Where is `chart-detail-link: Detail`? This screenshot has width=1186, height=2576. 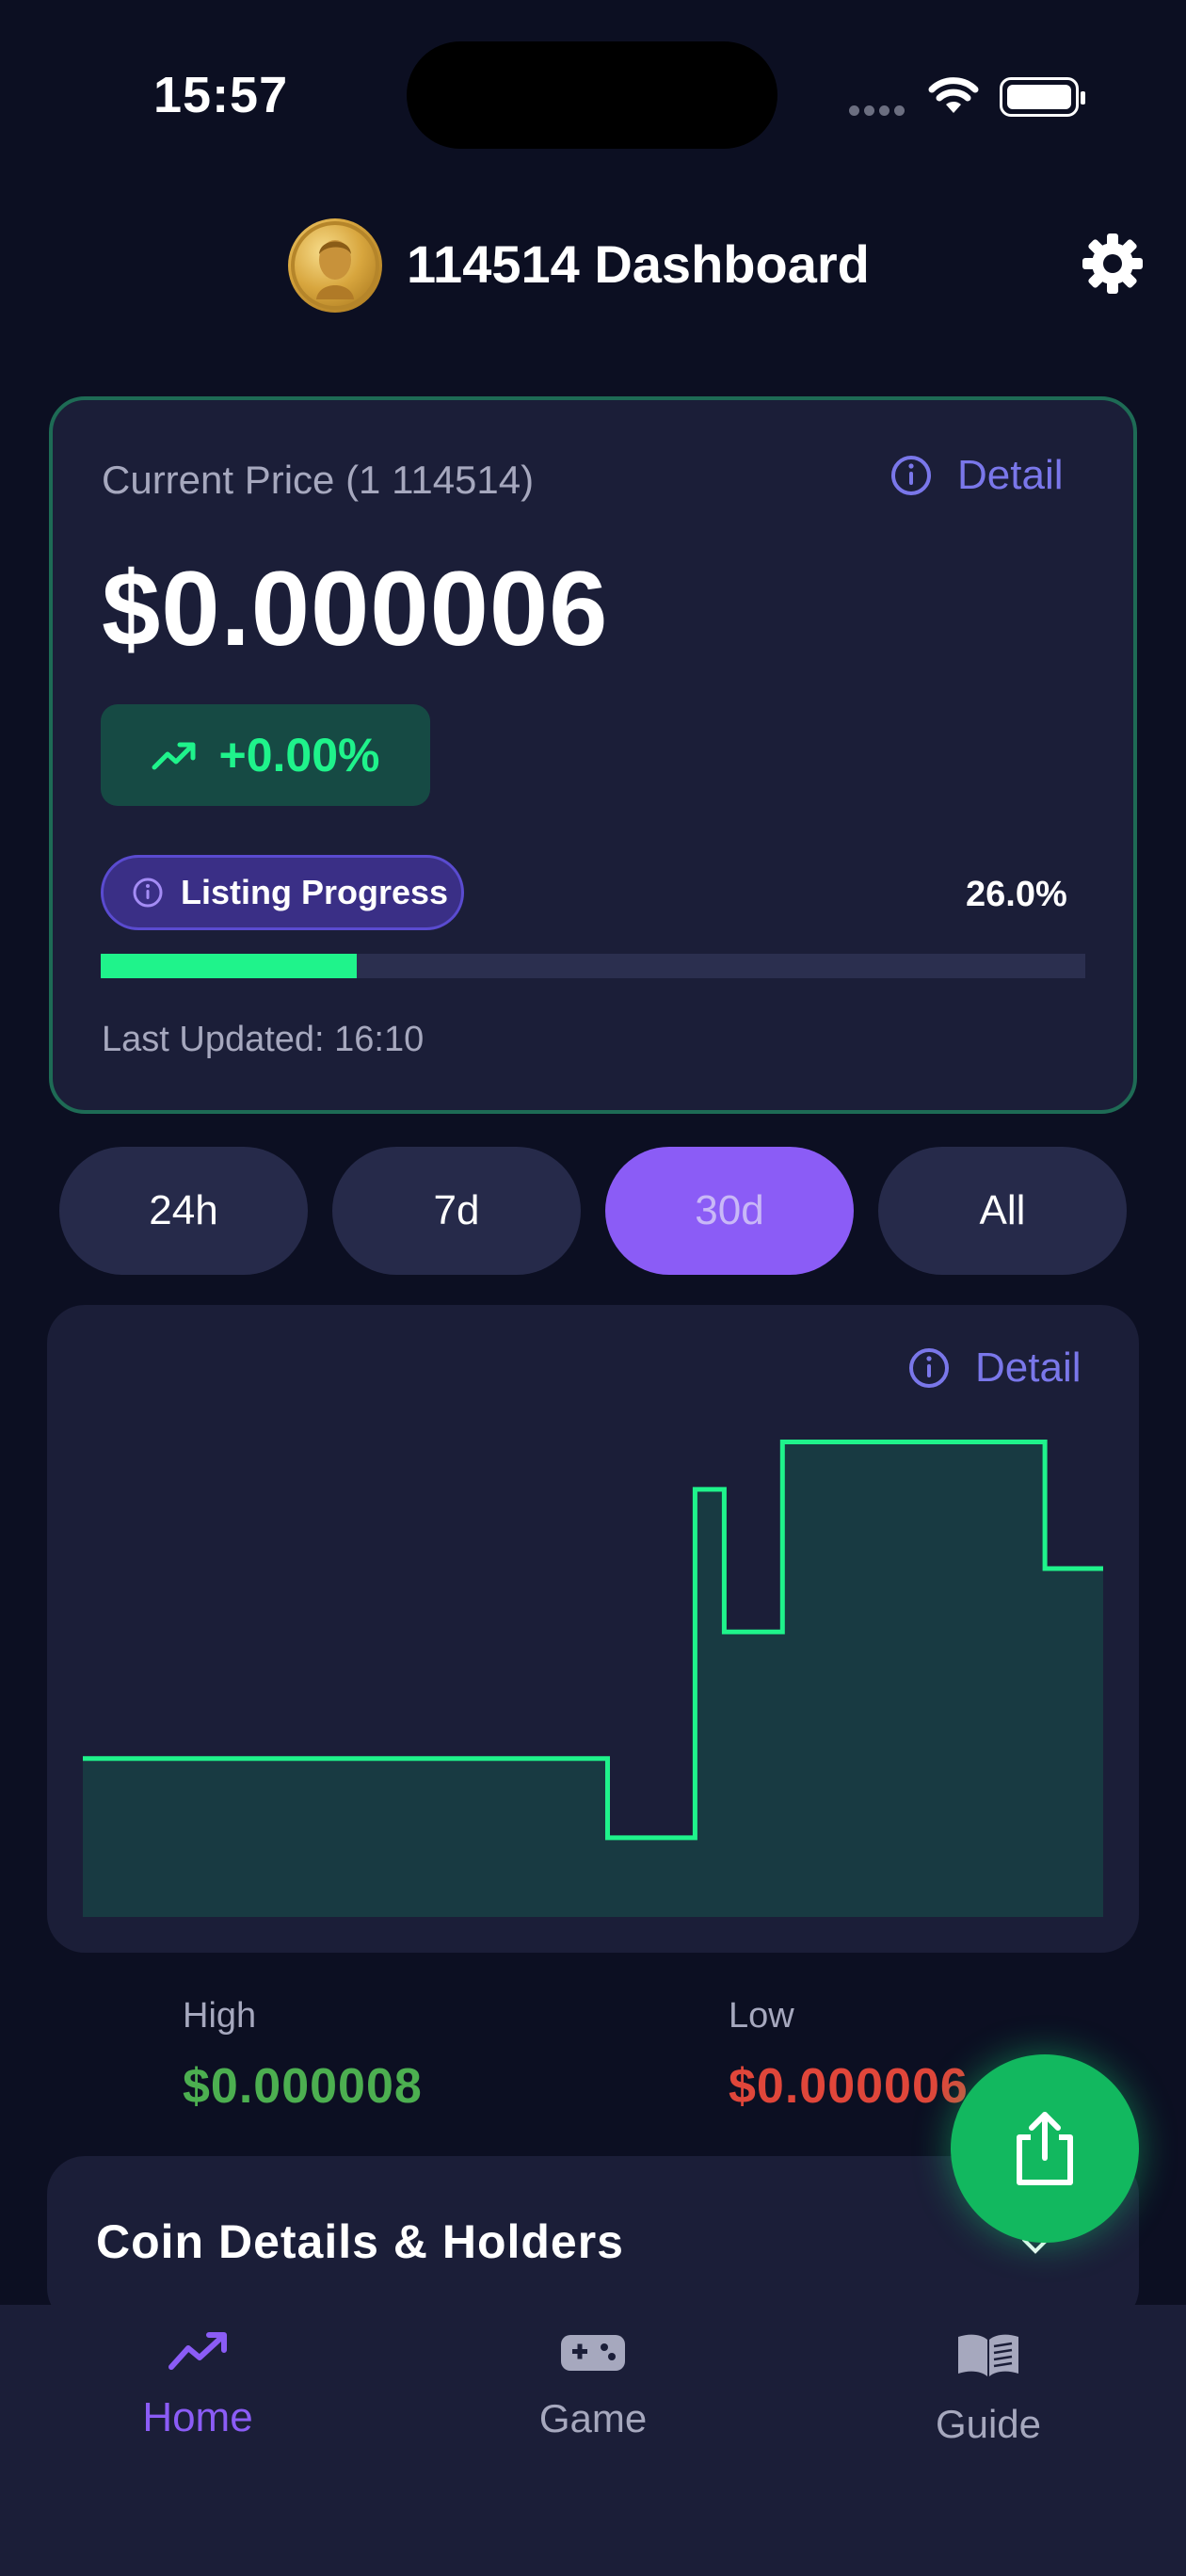
chart-detail-link: Detail is located at coordinates (994, 1368).